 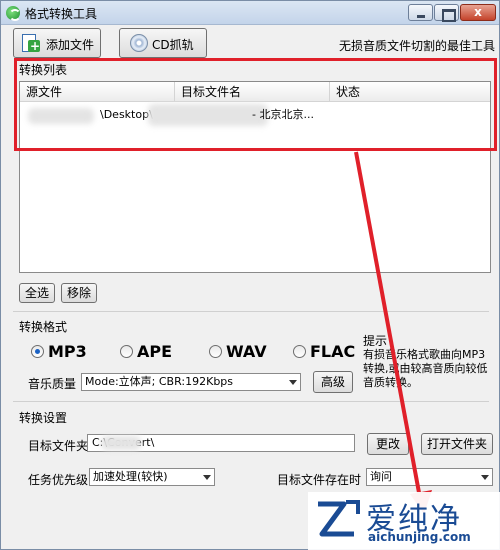 I want to click on target-folder-label: 目标文件夹, so click(x=58, y=446).